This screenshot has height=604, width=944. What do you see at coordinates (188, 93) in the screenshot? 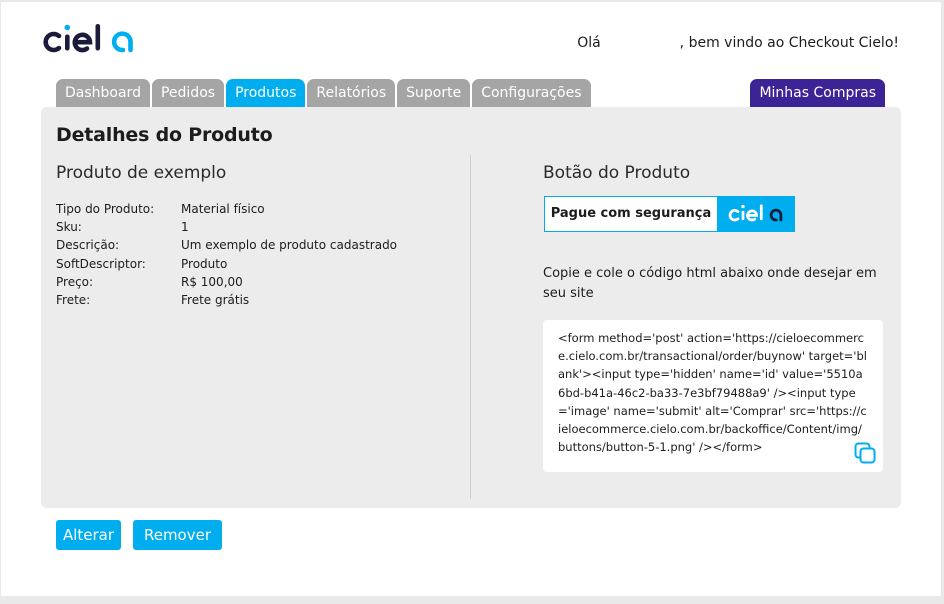
I see `tab-pedidos: Pedidos` at bounding box center [188, 93].